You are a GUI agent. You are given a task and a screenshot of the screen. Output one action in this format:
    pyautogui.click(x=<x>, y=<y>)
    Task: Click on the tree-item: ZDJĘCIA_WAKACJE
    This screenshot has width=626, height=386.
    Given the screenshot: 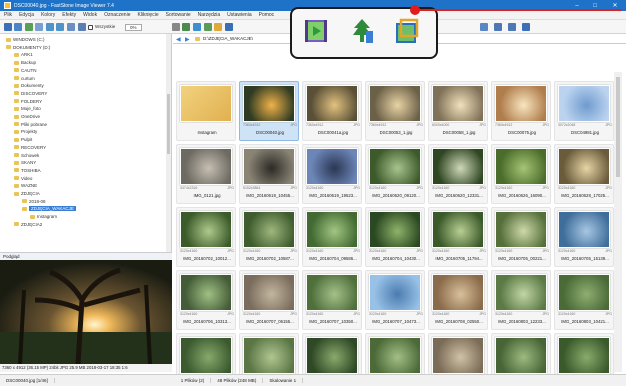 What is the action you would take?
    pyautogui.click(x=49, y=209)
    